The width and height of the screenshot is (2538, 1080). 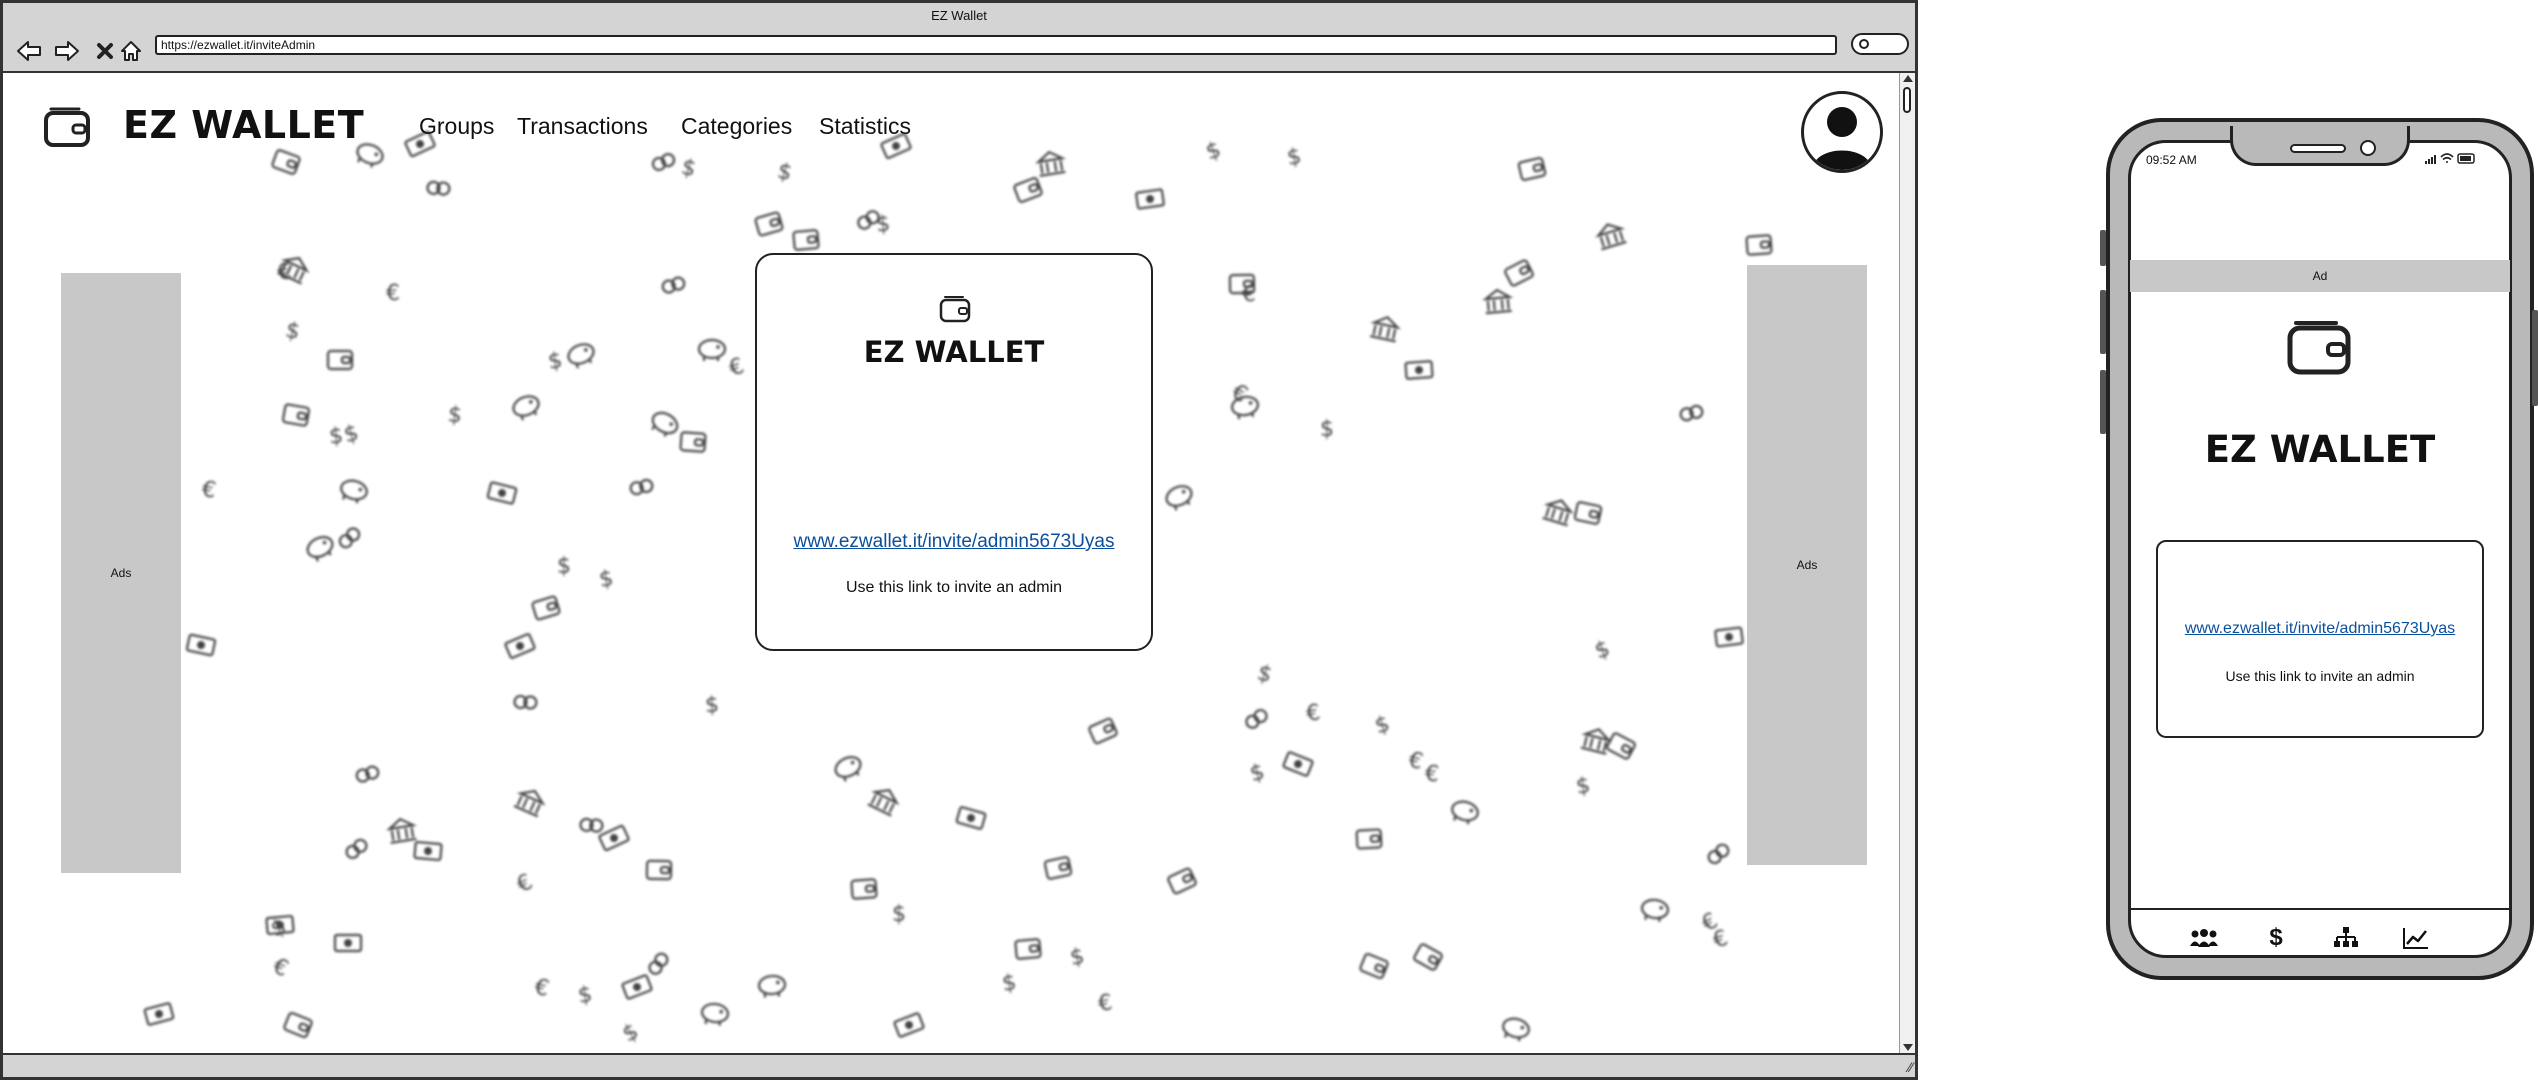 What do you see at coordinates (1908, 78) in the screenshot?
I see `scroll-up-icon` at bounding box center [1908, 78].